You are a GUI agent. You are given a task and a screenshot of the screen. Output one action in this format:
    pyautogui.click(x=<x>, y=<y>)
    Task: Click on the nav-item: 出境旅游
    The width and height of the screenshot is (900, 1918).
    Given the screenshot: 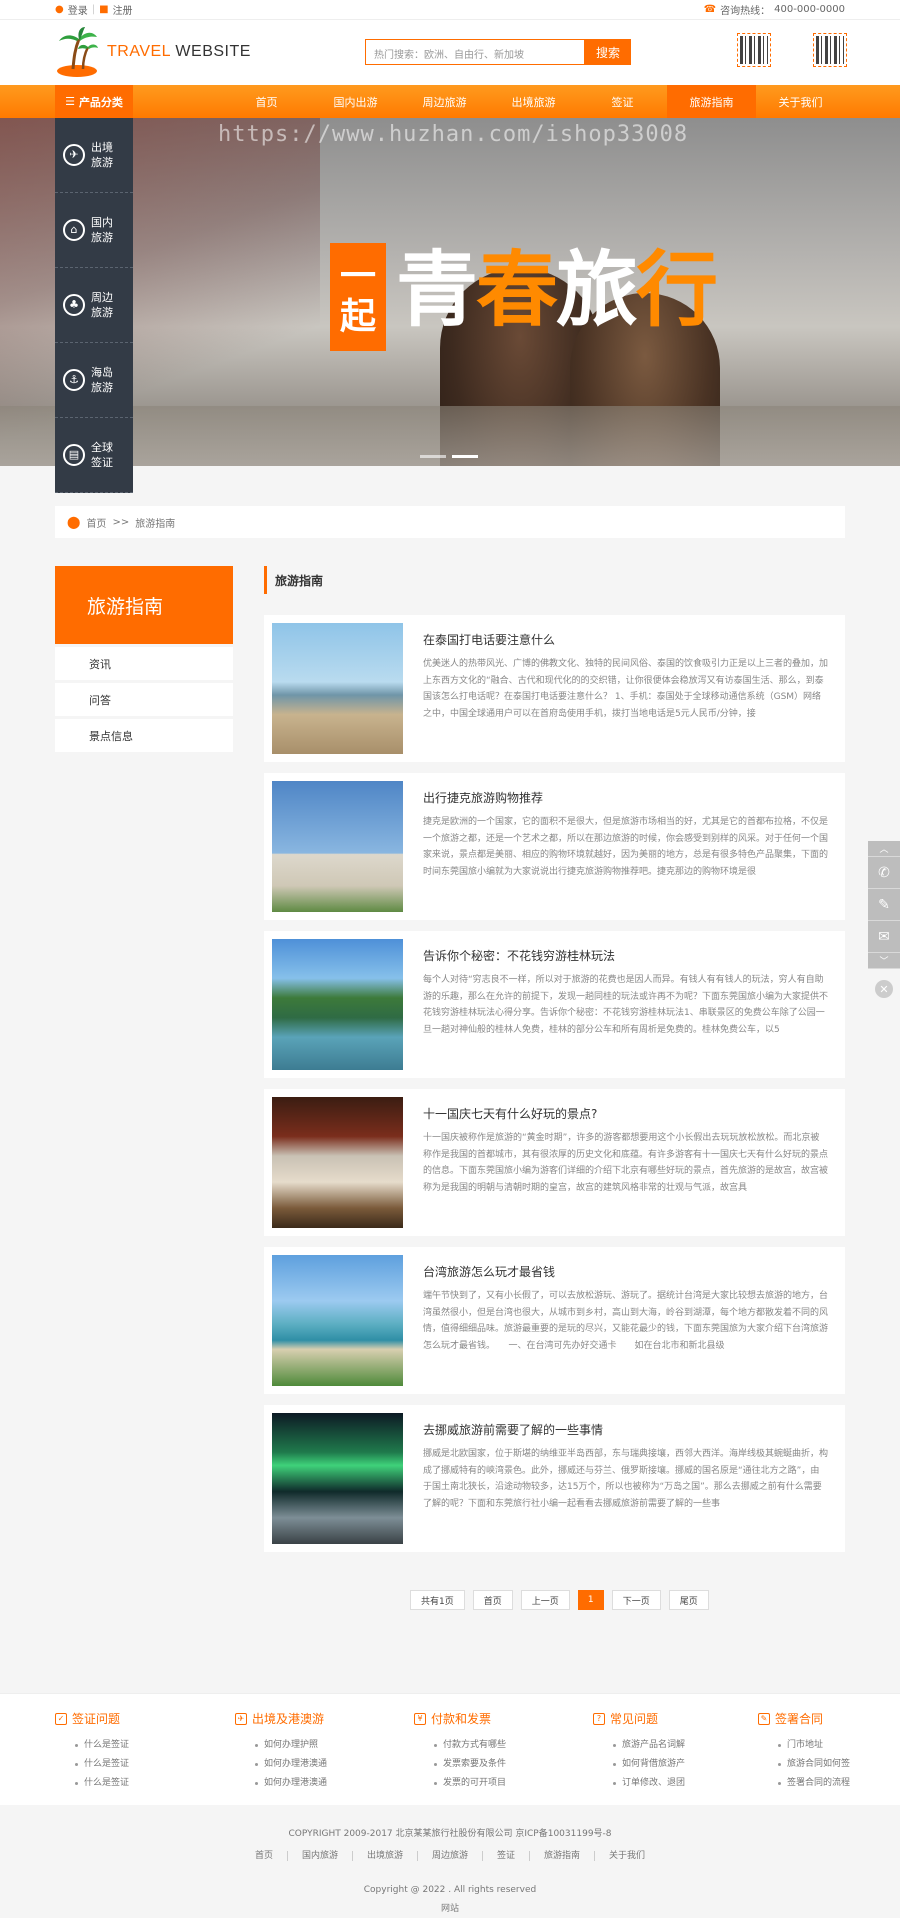 What is the action you would take?
    pyautogui.click(x=533, y=101)
    